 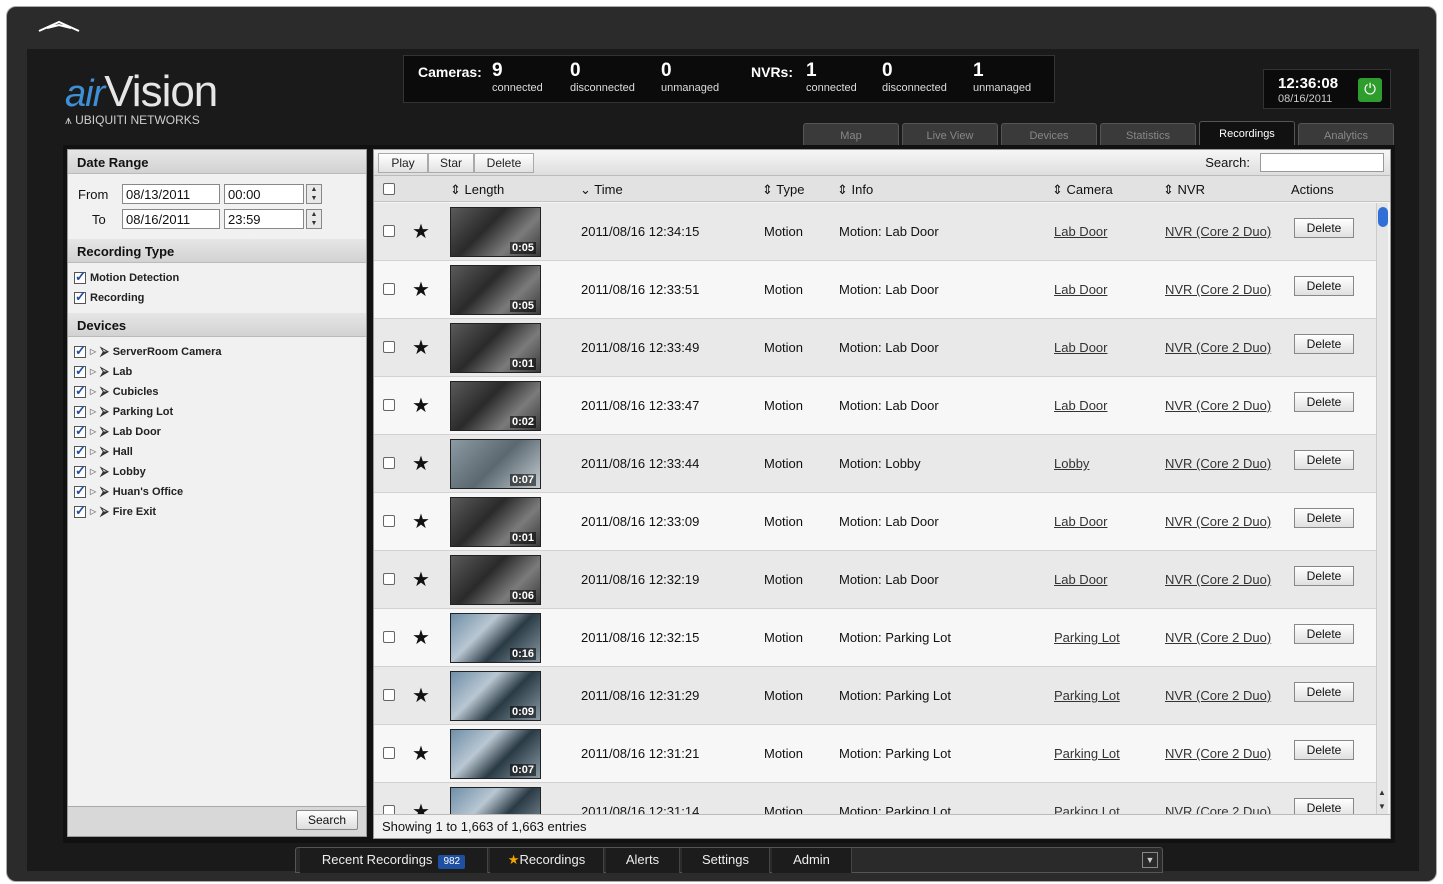 What do you see at coordinates (1087, 753) in the screenshot?
I see `cell-camera-link: Parking Lot` at bounding box center [1087, 753].